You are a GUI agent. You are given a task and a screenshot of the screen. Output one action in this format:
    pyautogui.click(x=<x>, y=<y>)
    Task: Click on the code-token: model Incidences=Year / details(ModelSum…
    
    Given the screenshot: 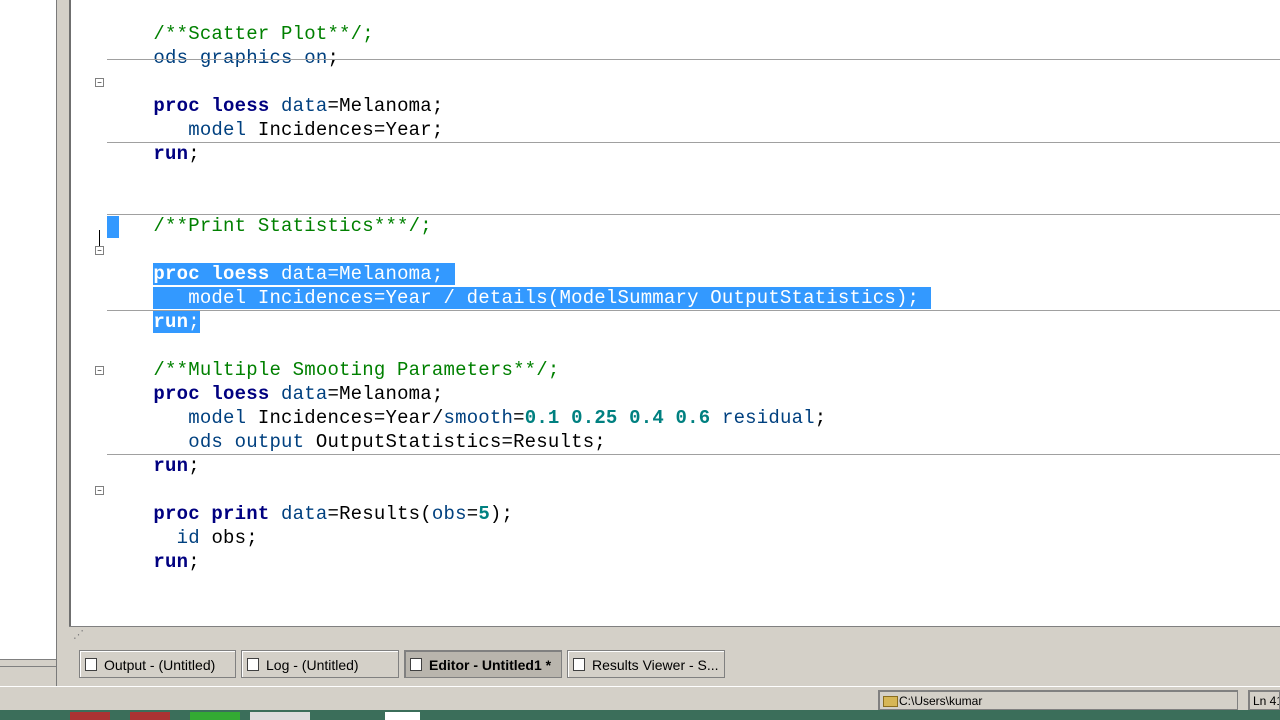 What is the action you would take?
    pyautogui.click(x=536, y=298)
    